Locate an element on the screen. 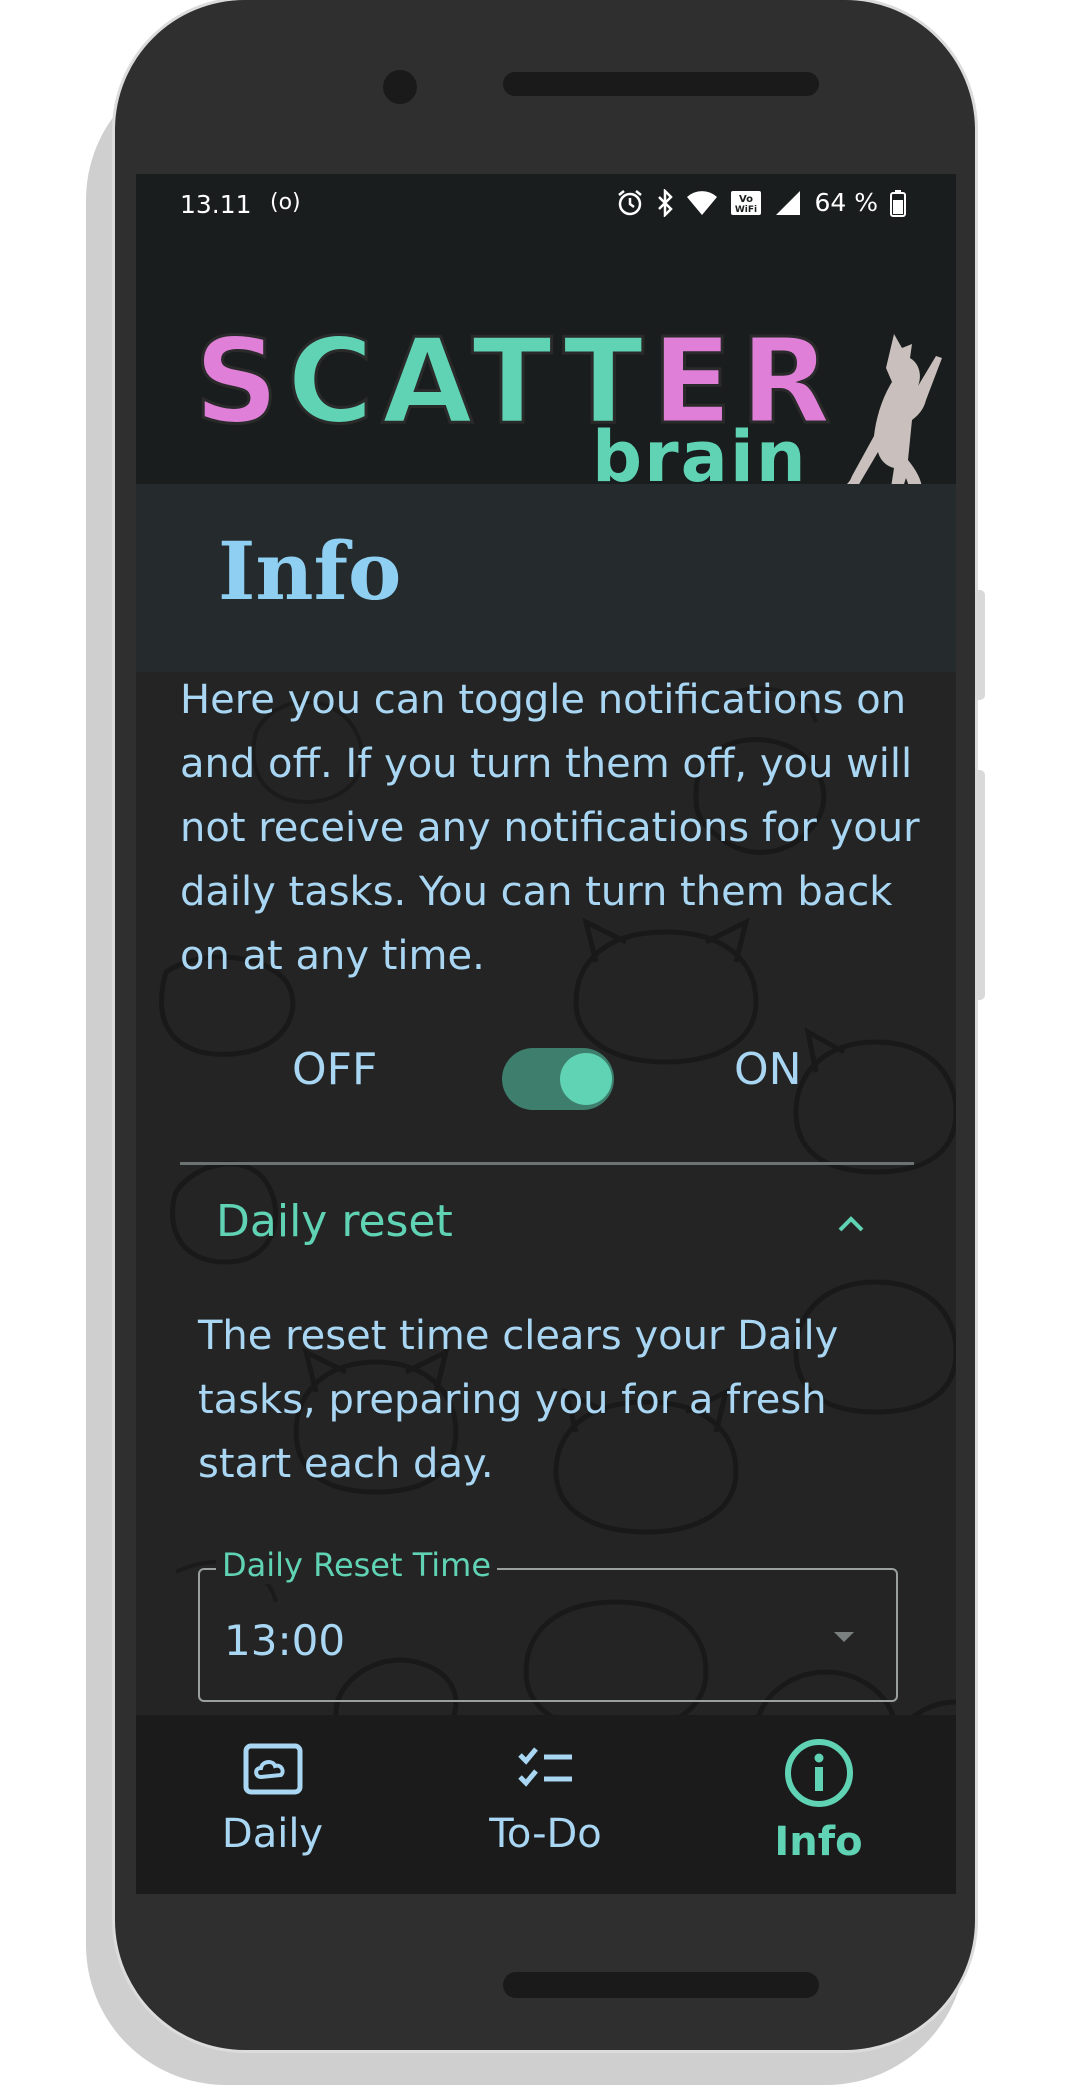  notifications-toggle-row: OFF ON is located at coordinates (546, 1071).